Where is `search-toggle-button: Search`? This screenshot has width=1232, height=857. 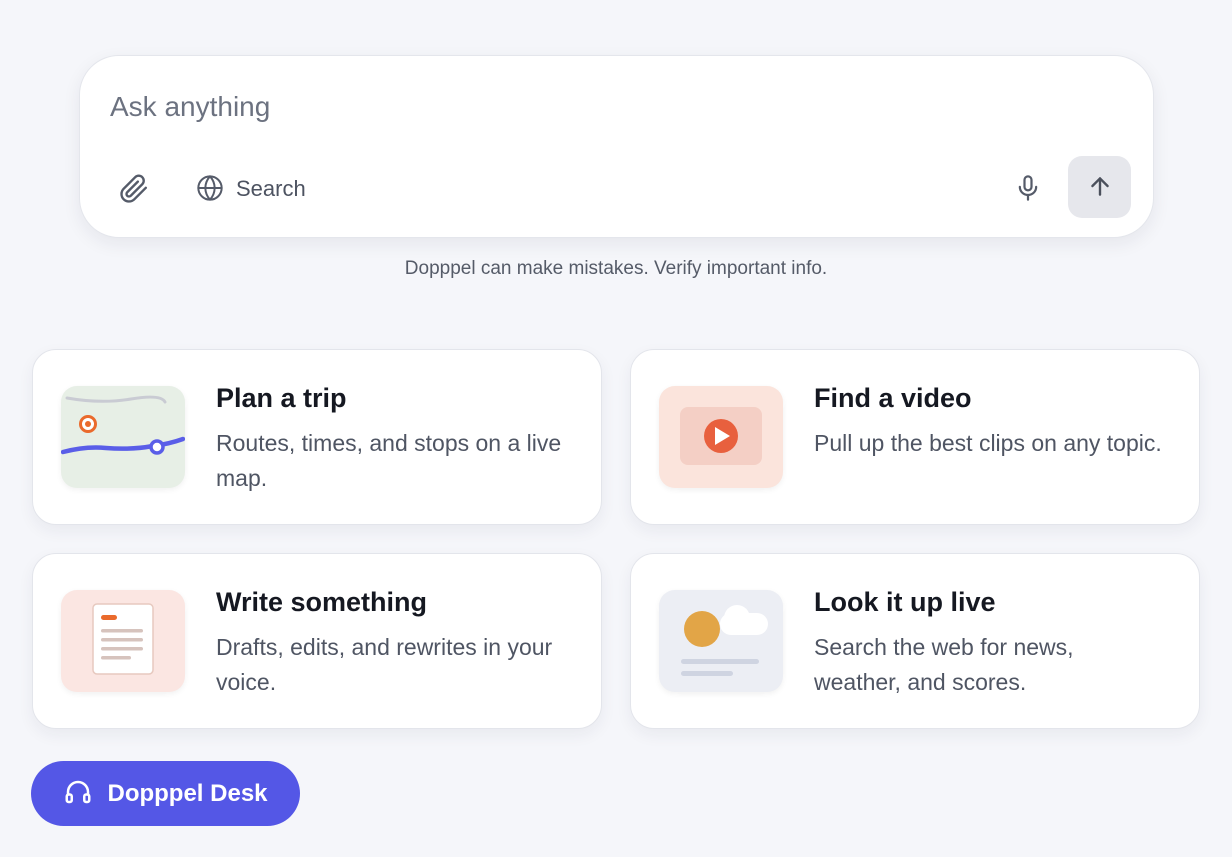 search-toggle-button: Search is located at coordinates (251, 189).